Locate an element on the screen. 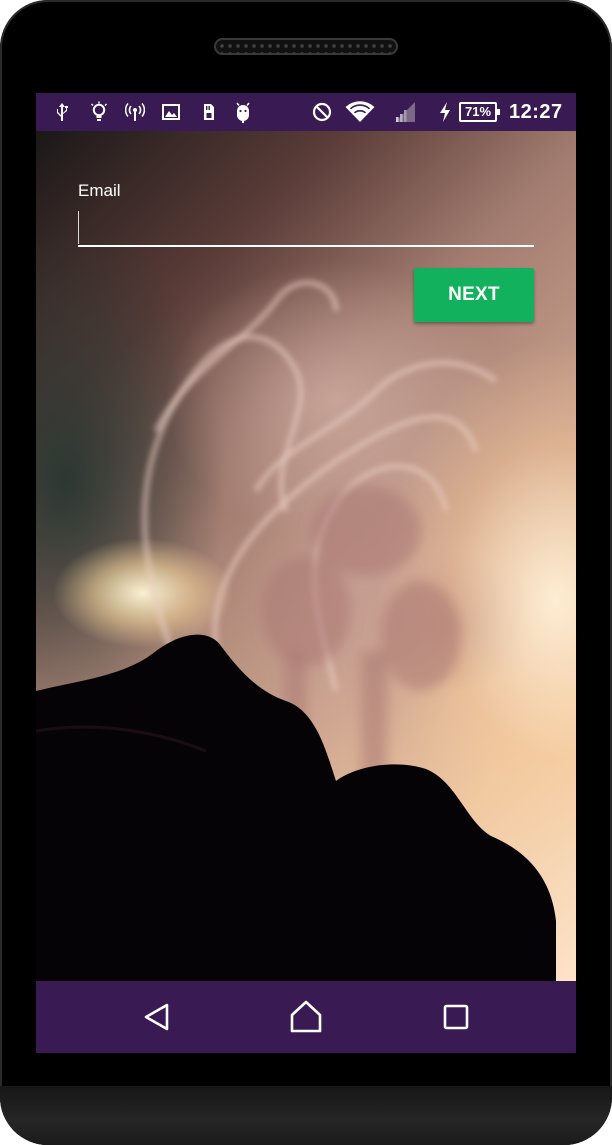 The height and width of the screenshot is (1145, 612). charging-icon is located at coordinates (445, 112).